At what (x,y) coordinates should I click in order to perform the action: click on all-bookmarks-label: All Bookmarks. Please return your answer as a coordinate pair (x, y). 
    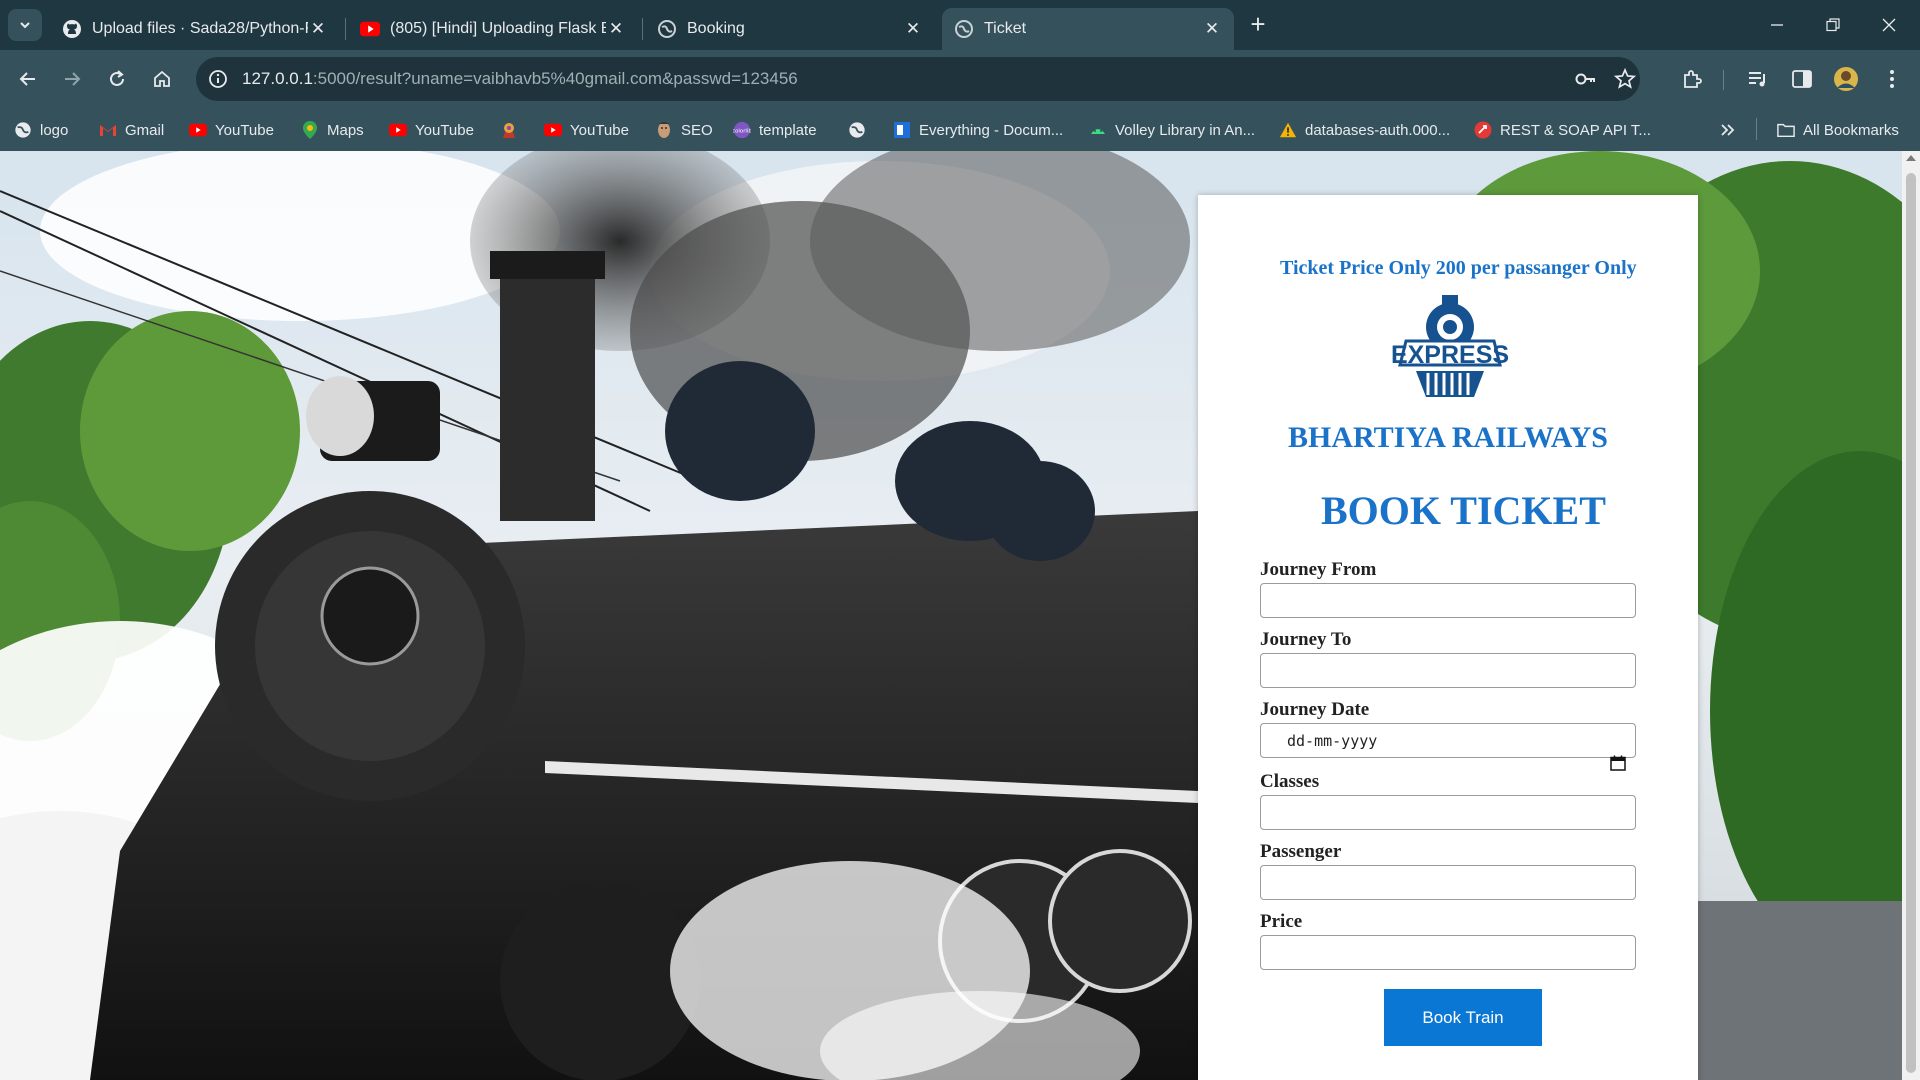
    Looking at the image, I should click on (1851, 130).